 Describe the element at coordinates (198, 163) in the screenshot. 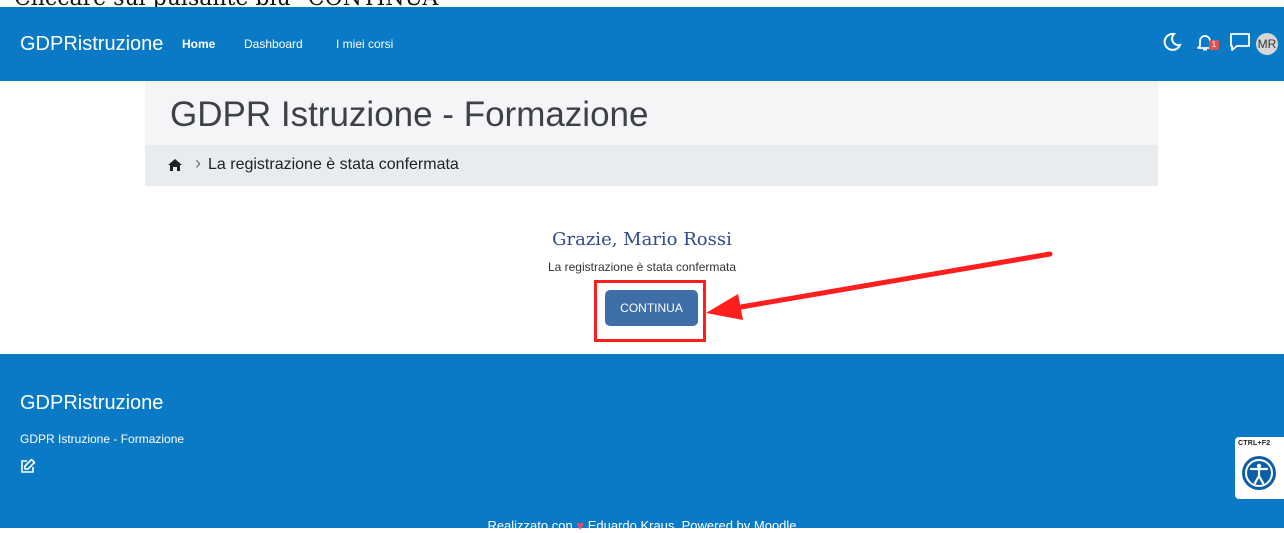

I see `chevron-right-icon: ›` at that location.